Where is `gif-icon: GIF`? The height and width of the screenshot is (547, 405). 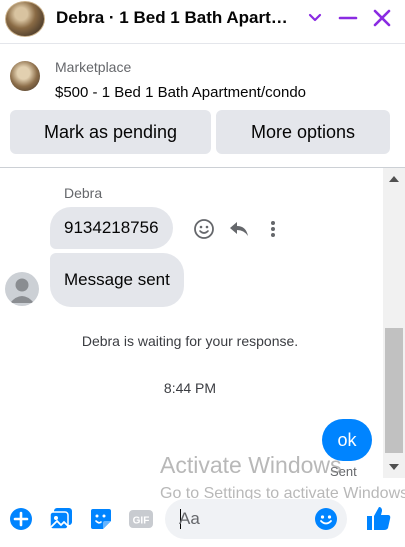
gif-icon: GIF is located at coordinates (141, 519).